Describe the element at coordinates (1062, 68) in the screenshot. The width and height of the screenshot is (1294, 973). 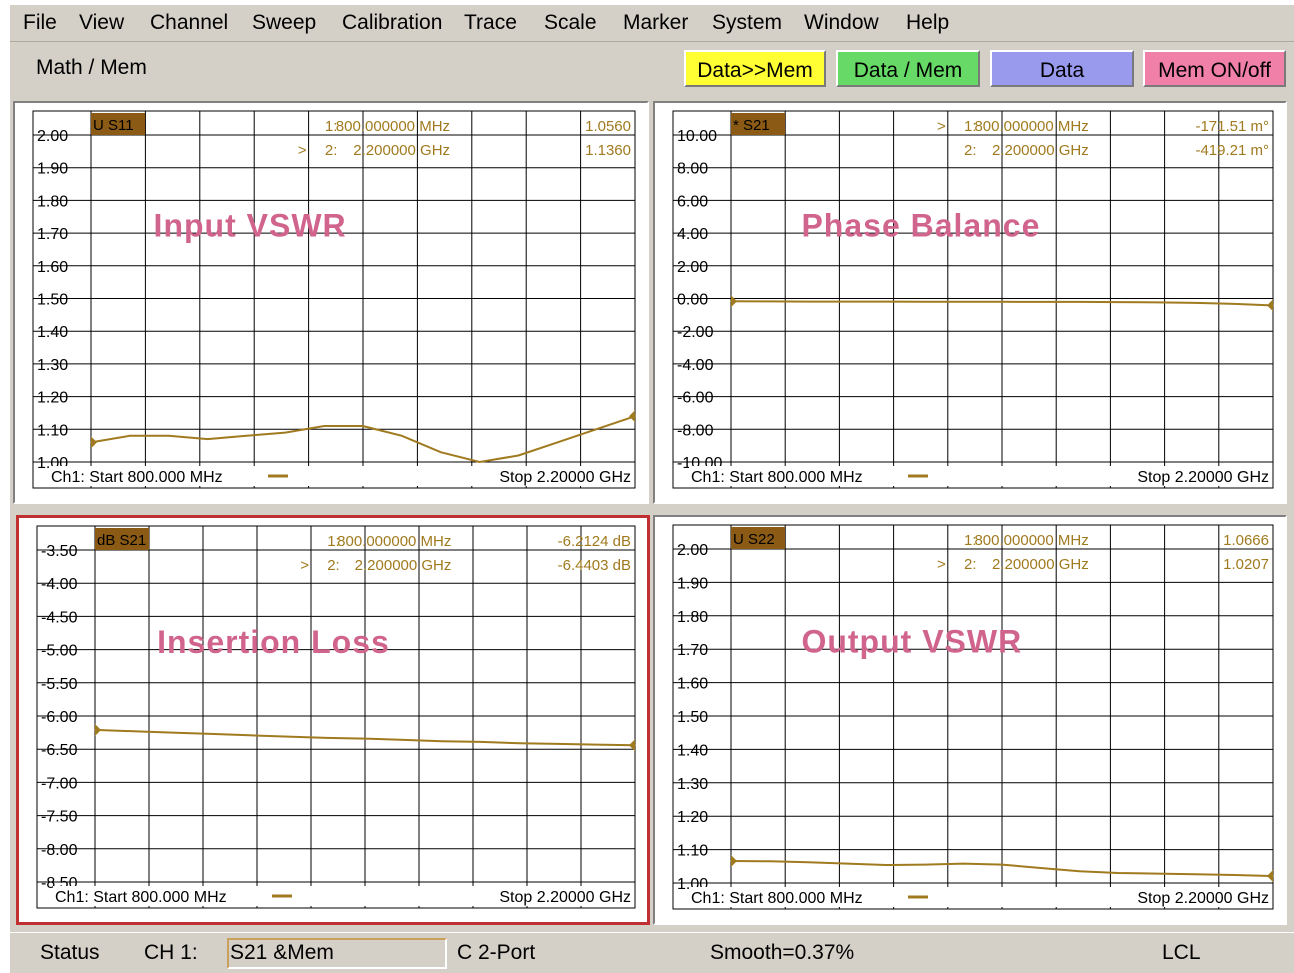
I see `data-button: Data` at that location.